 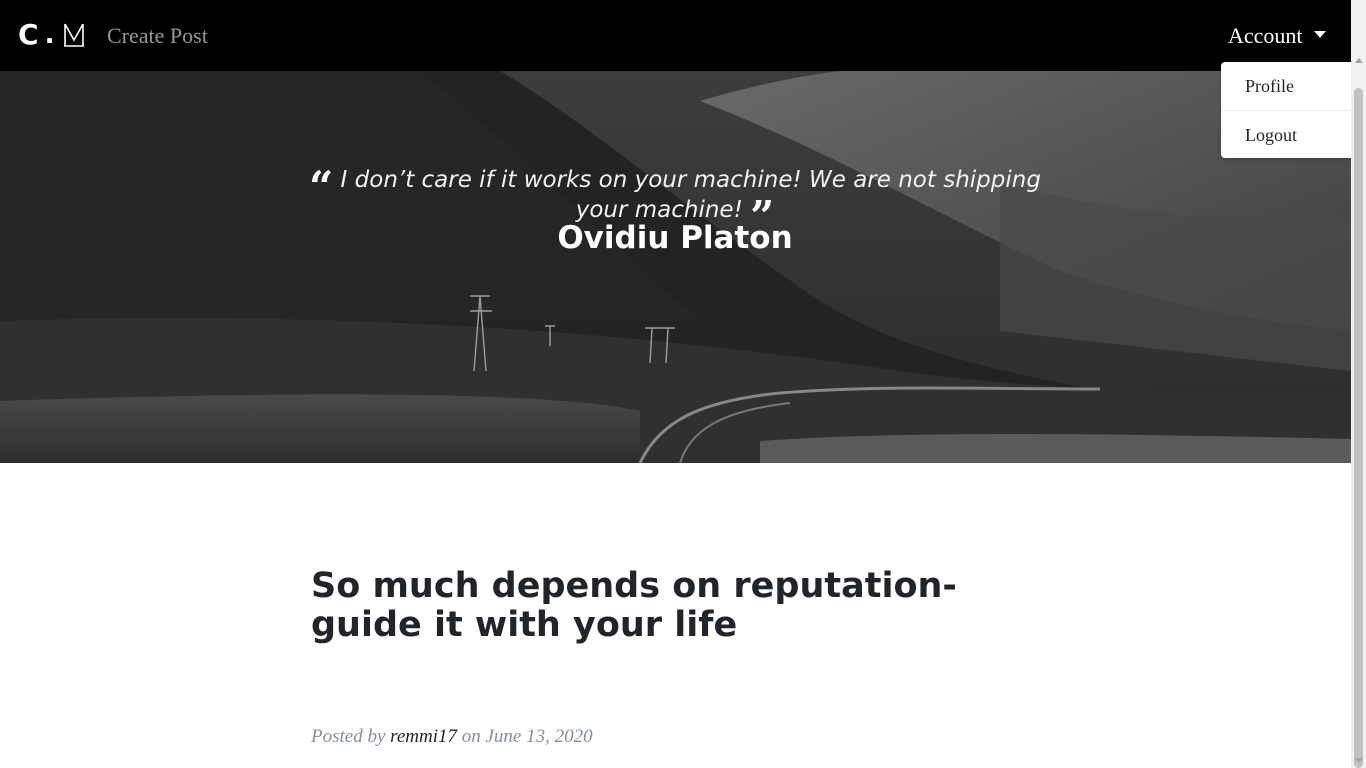 What do you see at coordinates (1271, 135) in the screenshot?
I see `dropdown-item-logout: Logout` at bounding box center [1271, 135].